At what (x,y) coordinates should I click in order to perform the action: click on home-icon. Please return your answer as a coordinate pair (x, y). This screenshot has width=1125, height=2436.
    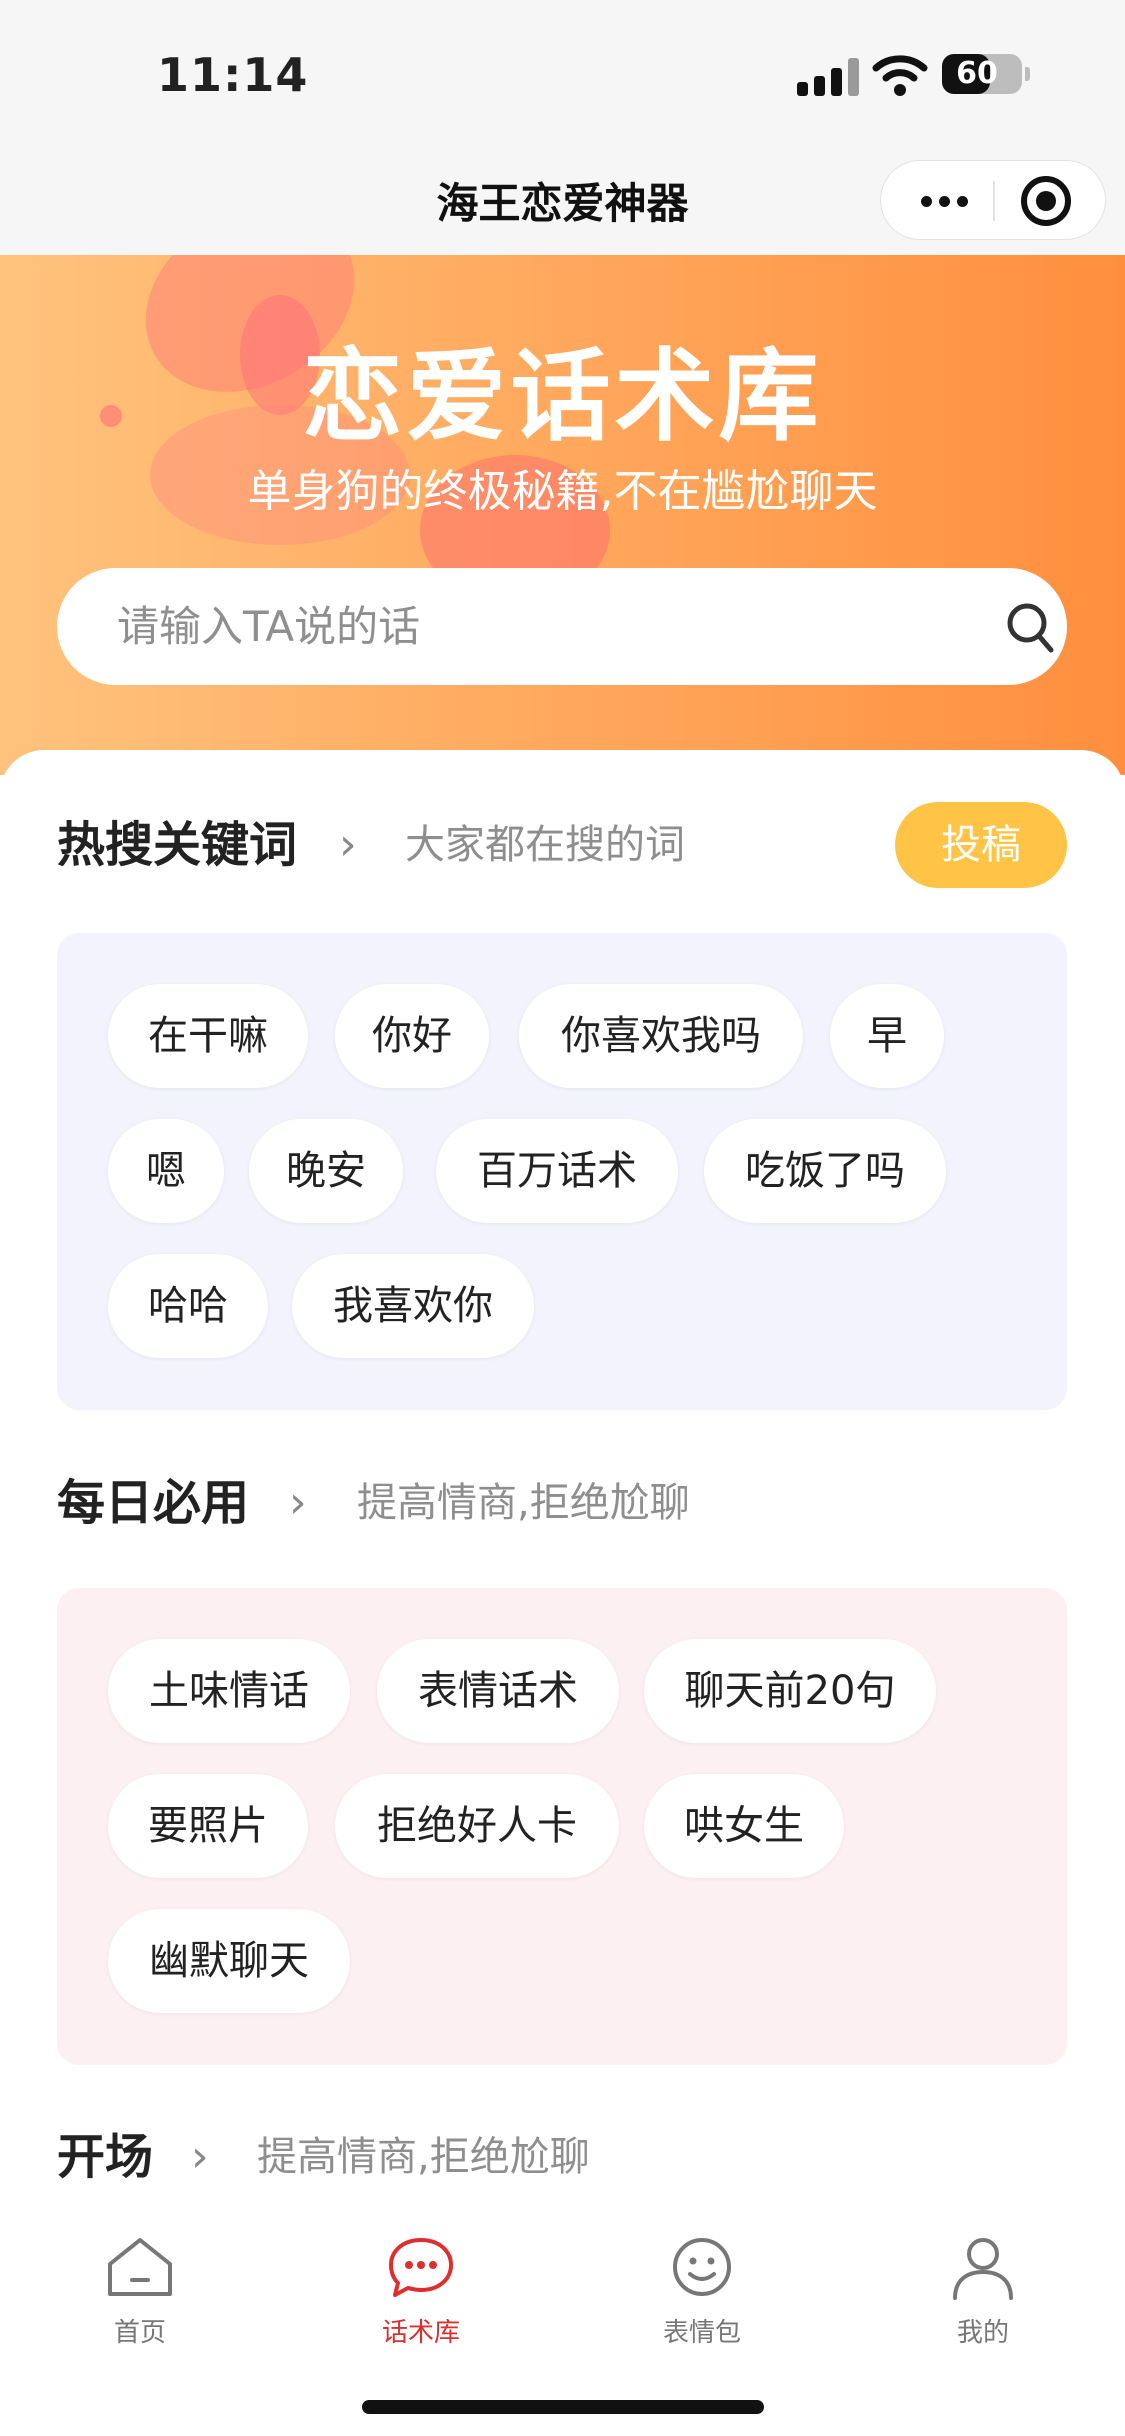
    Looking at the image, I should click on (140, 2267).